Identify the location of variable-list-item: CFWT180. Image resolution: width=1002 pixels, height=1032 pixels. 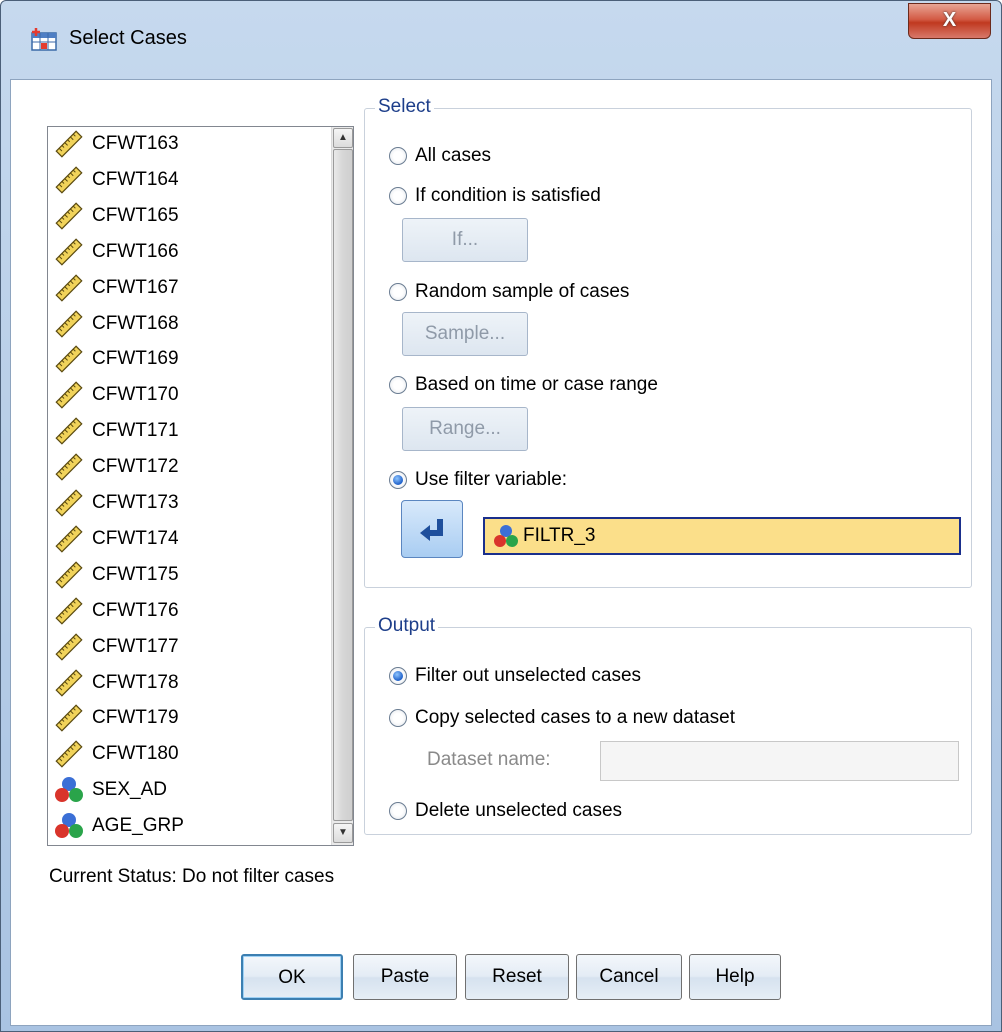
(116, 754).